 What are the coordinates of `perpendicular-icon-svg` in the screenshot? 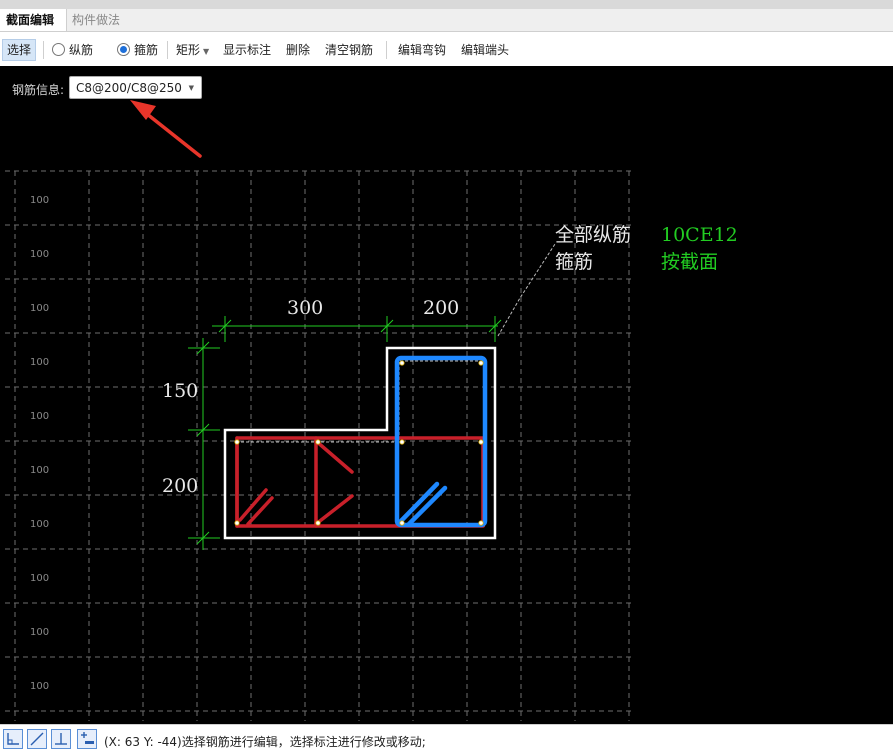 It's located at (61, 739).